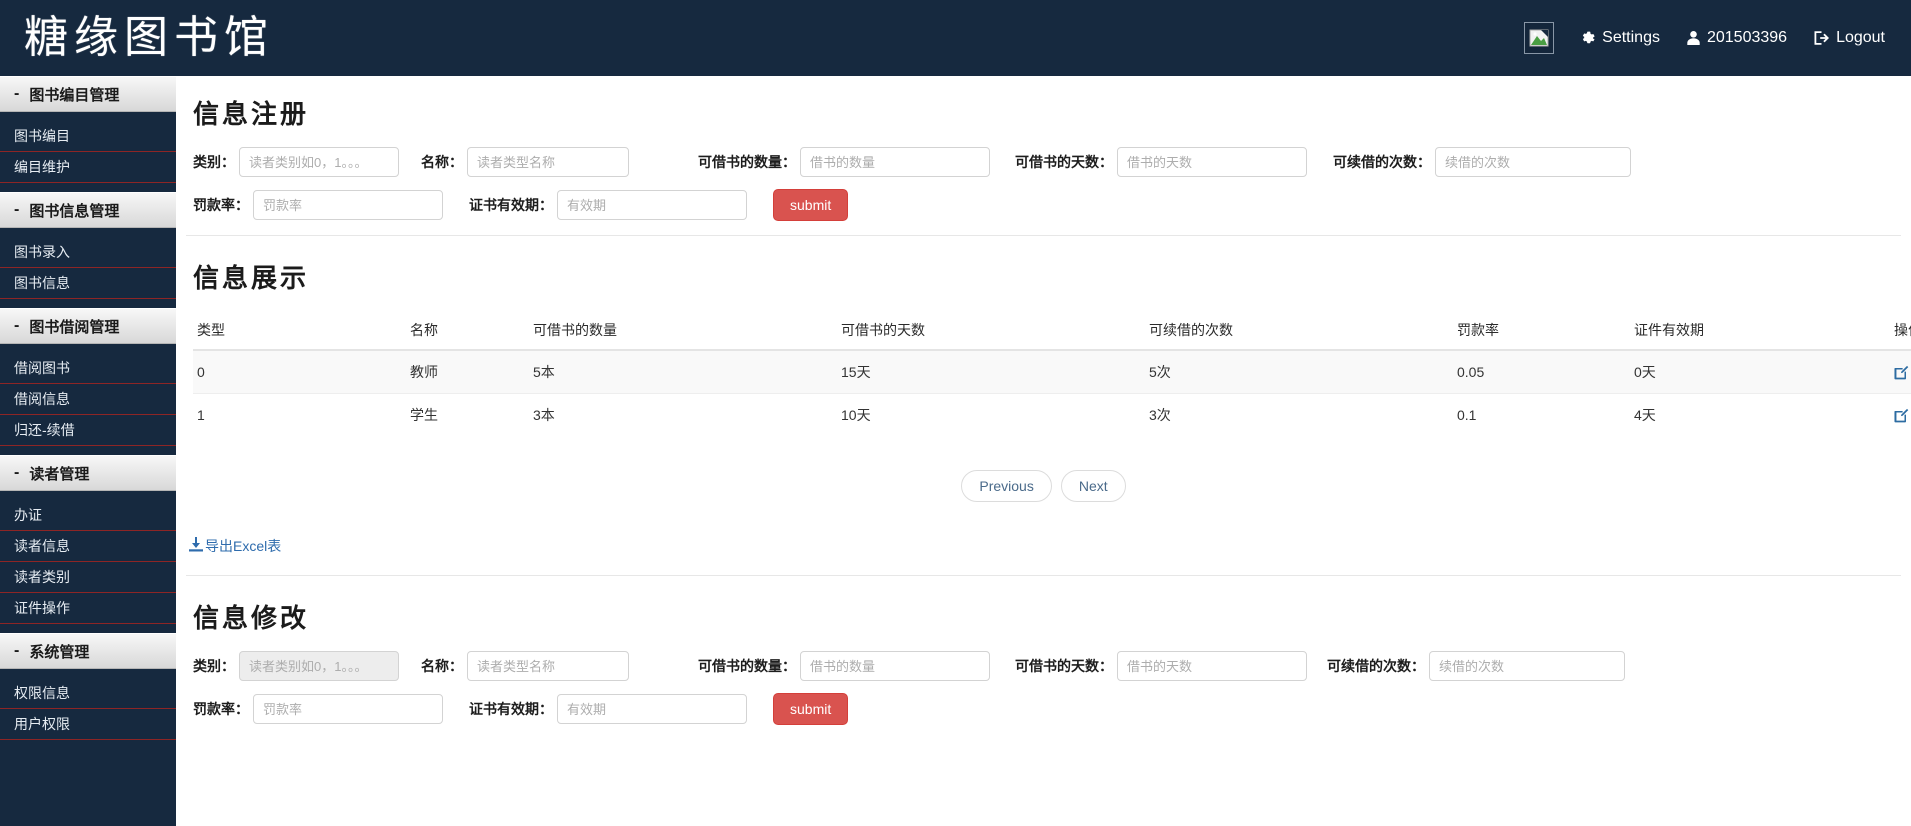  I want to click on cell-renew-count: 5次, so click(1299, 371).